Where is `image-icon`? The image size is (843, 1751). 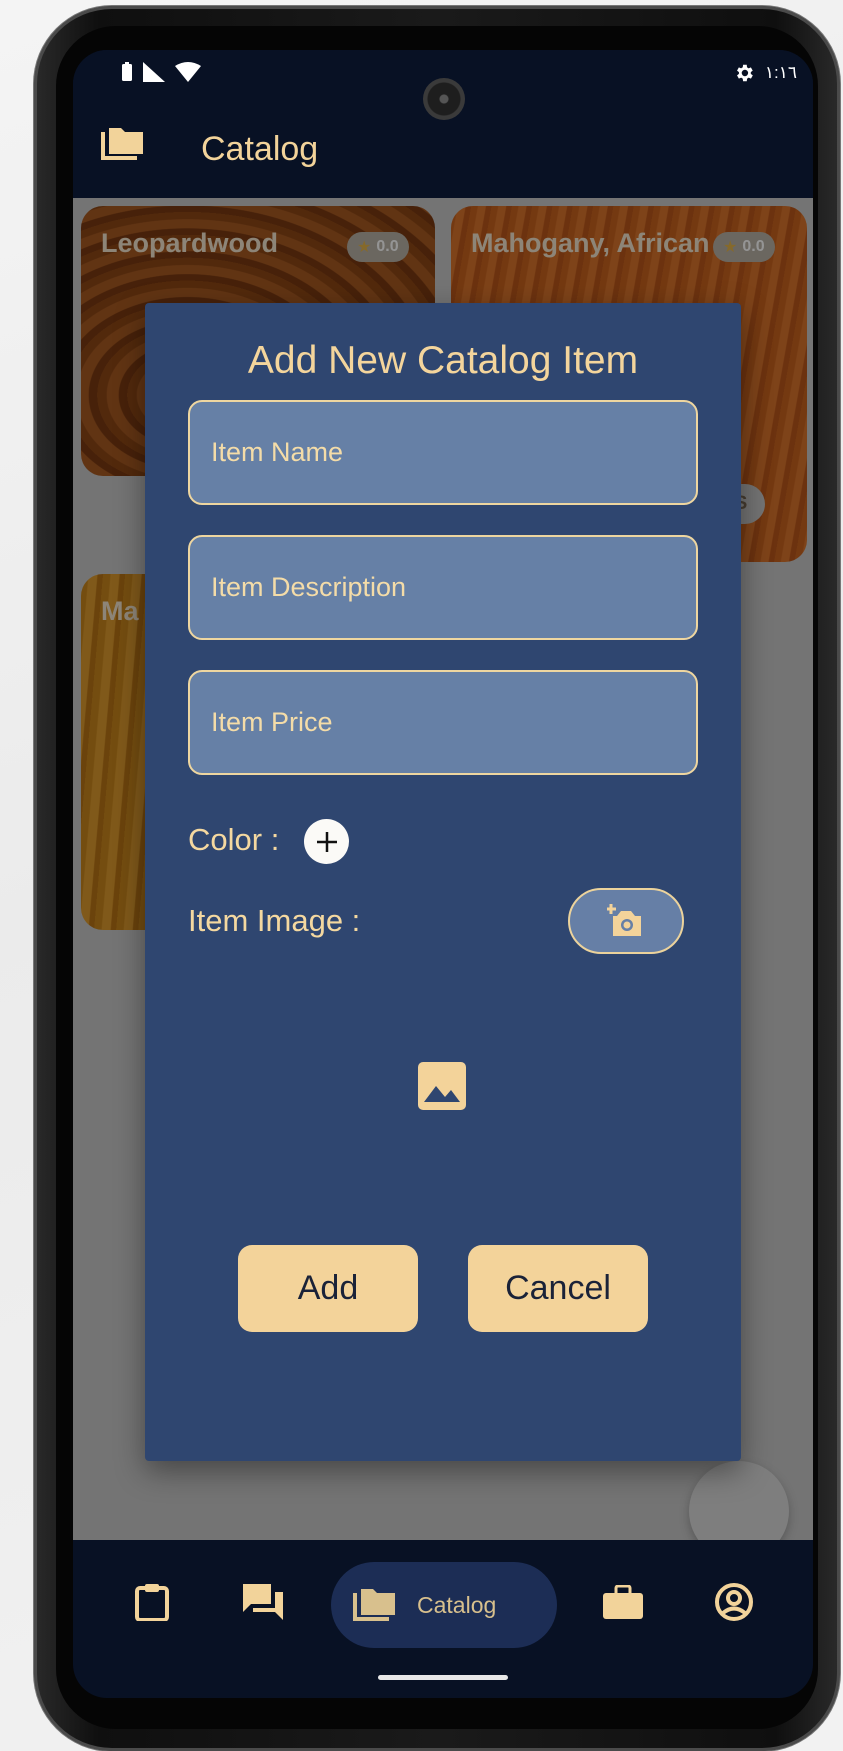 image-icon is located at coordinates (442, 1086).